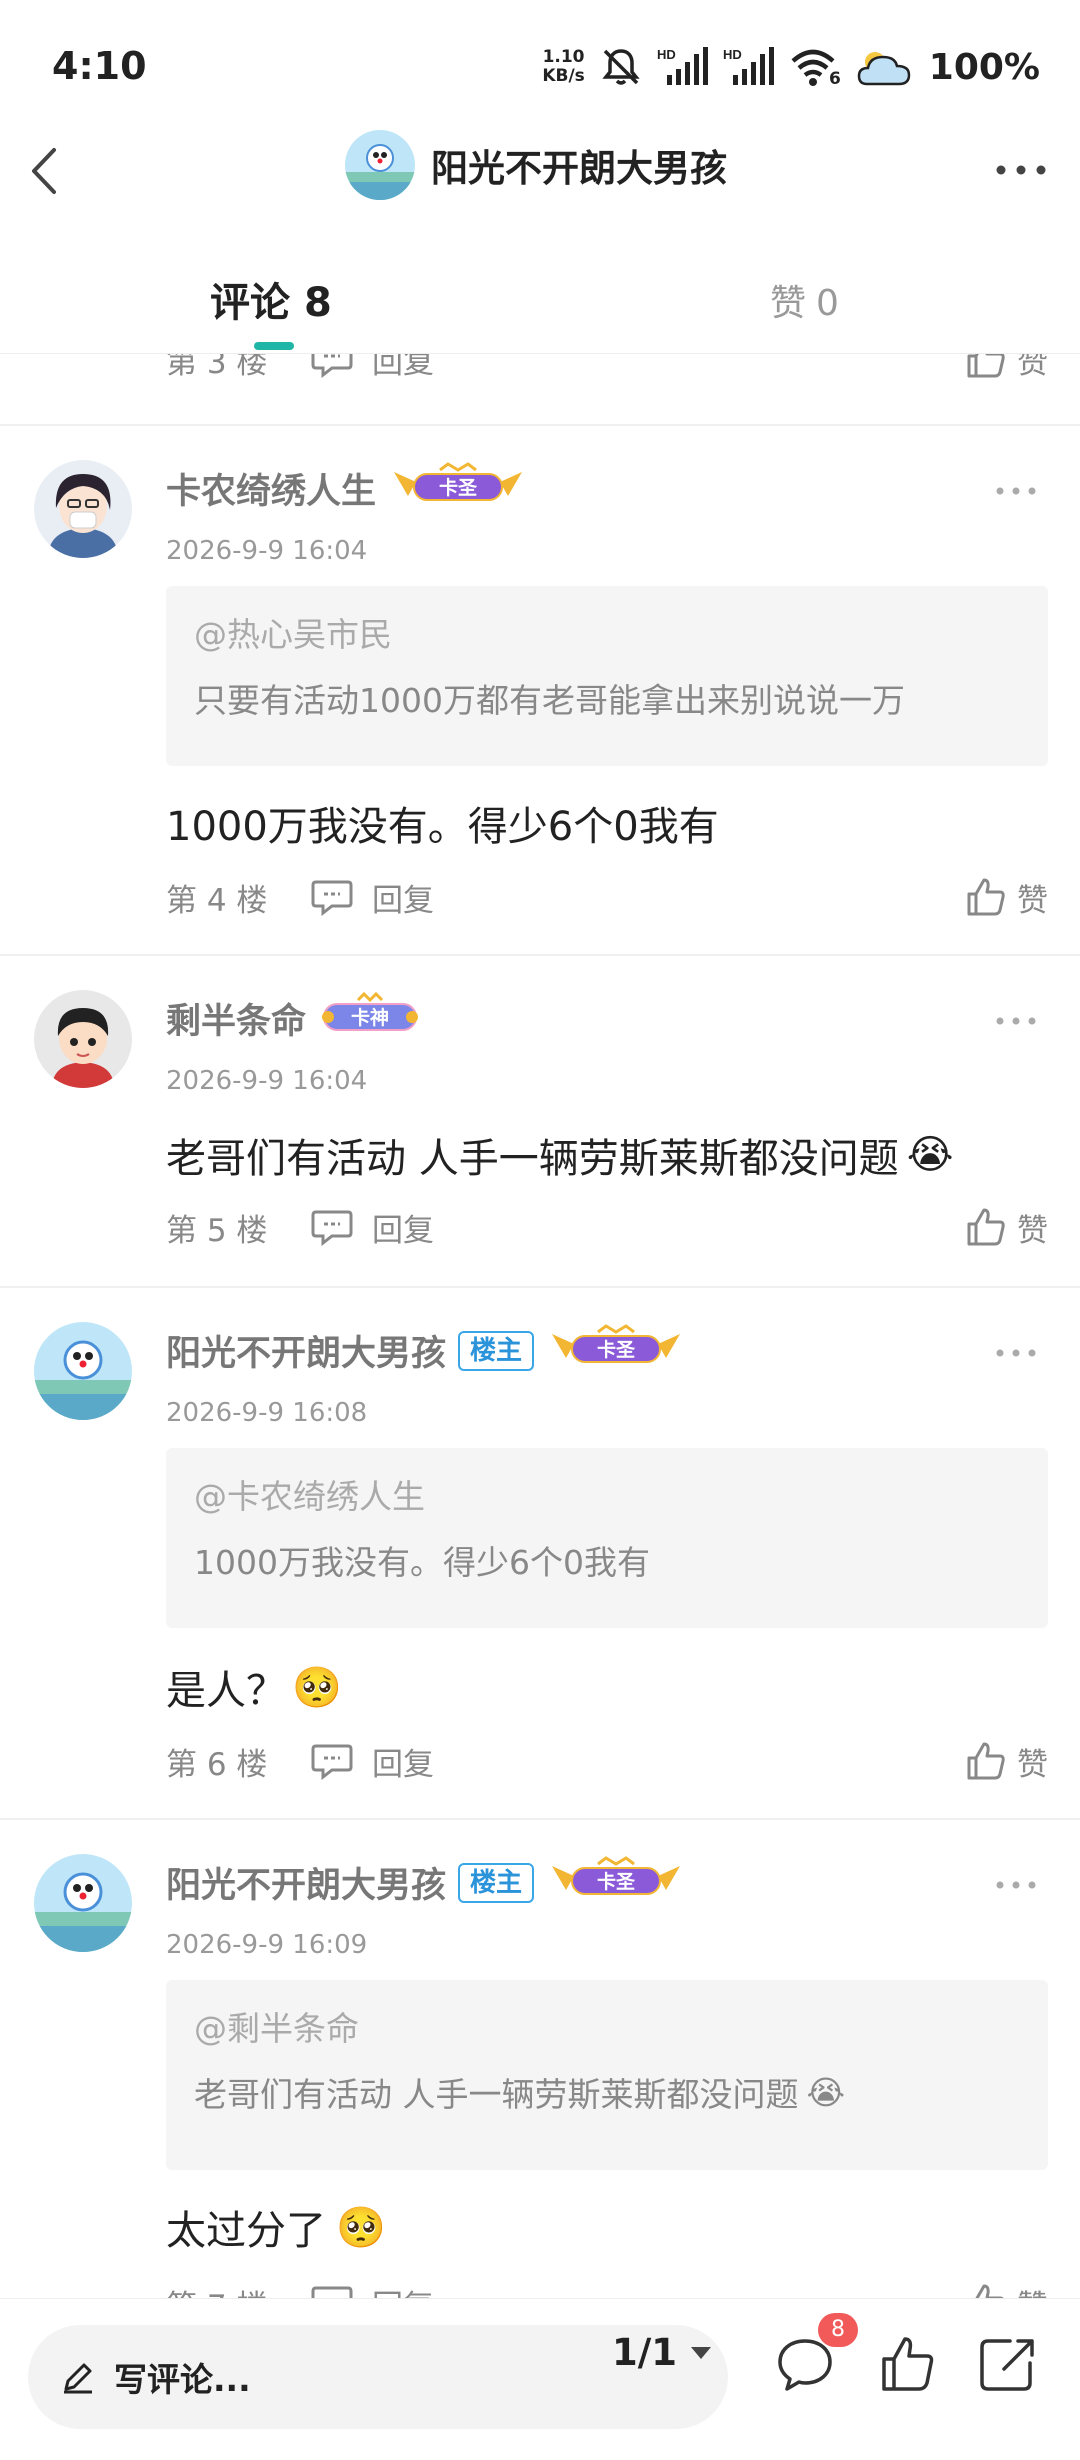 Image resolution: width=1080 pixels, height=2460 pixels. What do you see at coordinates (370, 1017) in the screenshot?
I see `medal-label: 卡神` at bounding box center [370, 1017].